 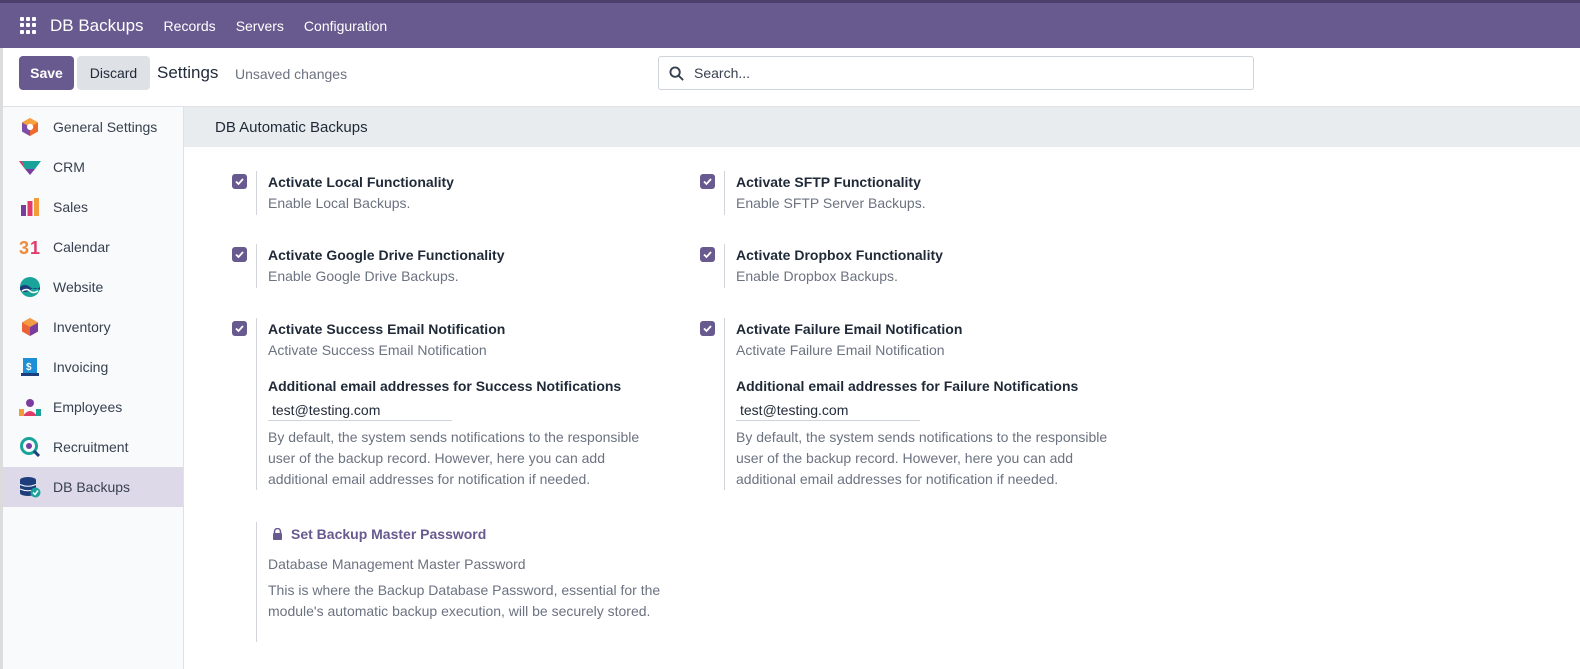 I want to click on lock-icon, so click(x=277, y=534).